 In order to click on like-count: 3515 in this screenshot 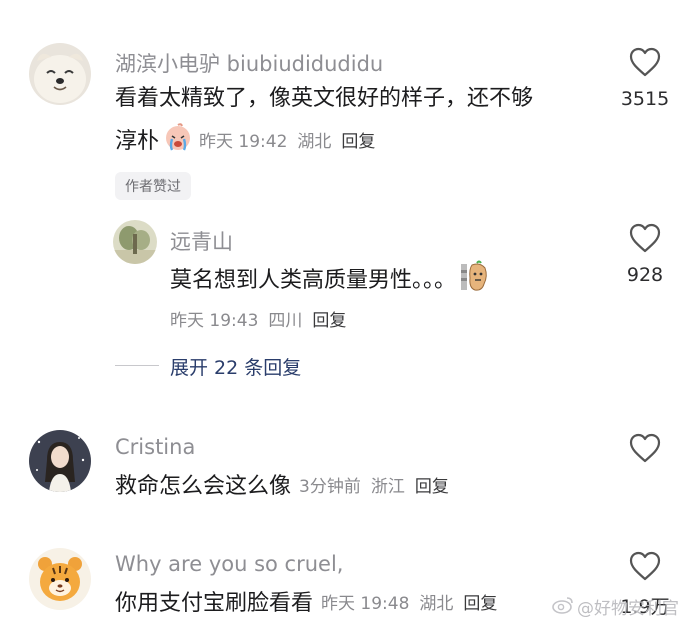, I will do `click(645, 99)`.